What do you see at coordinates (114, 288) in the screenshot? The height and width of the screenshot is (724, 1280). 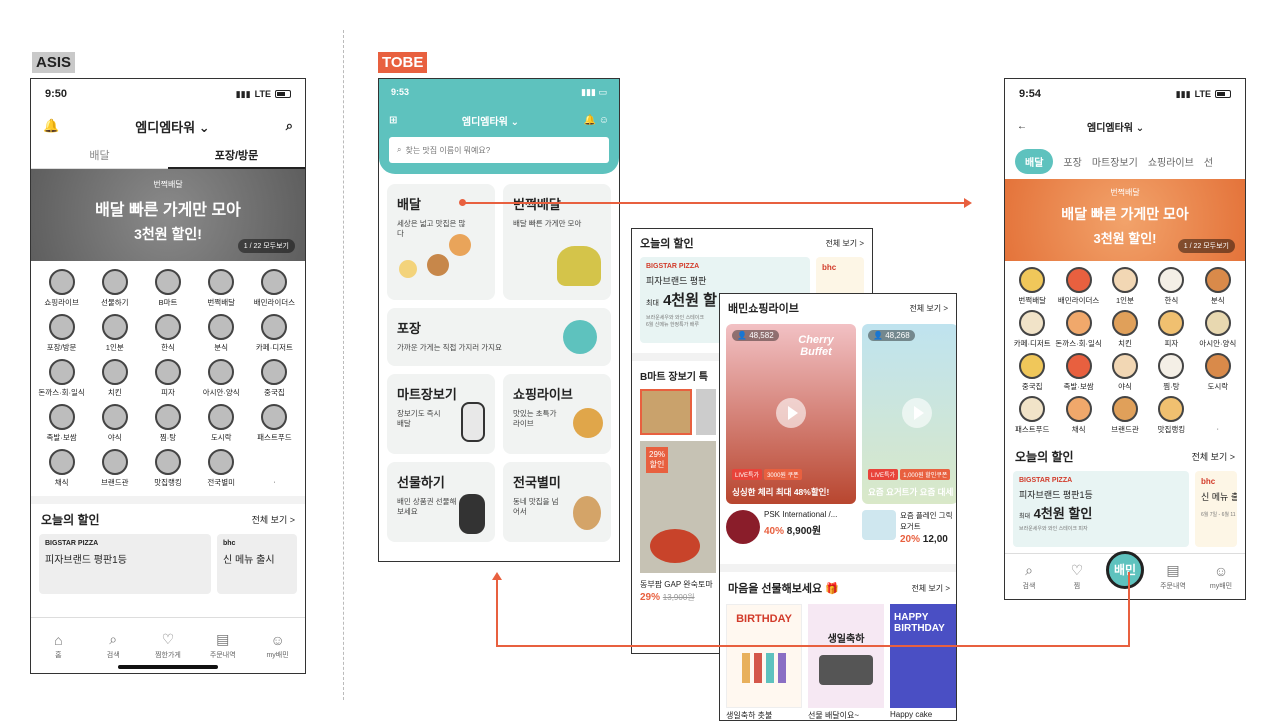 I see `category-item: 선물하기` at bounding box center [114, 288].